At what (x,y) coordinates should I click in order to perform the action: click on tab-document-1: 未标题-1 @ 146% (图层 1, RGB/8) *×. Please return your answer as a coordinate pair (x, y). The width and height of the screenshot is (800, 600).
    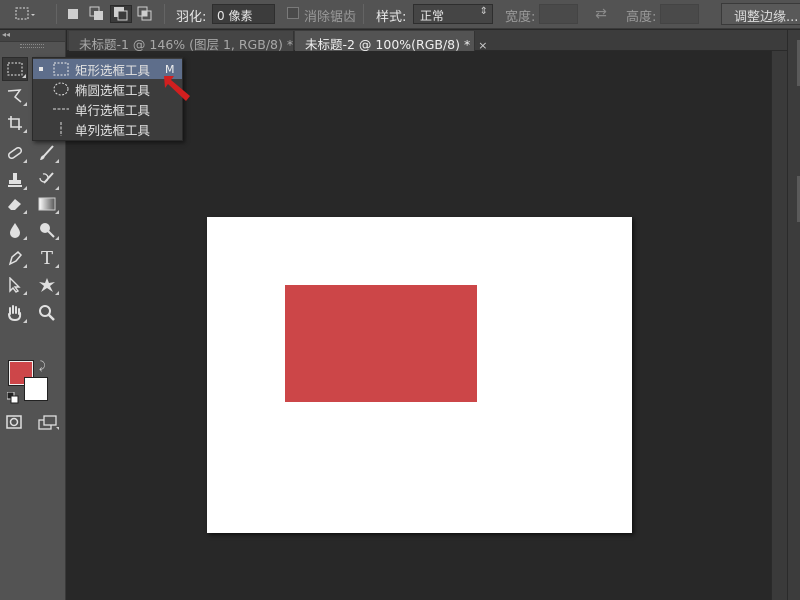
    Looking at the image, I should click on (189, 41).